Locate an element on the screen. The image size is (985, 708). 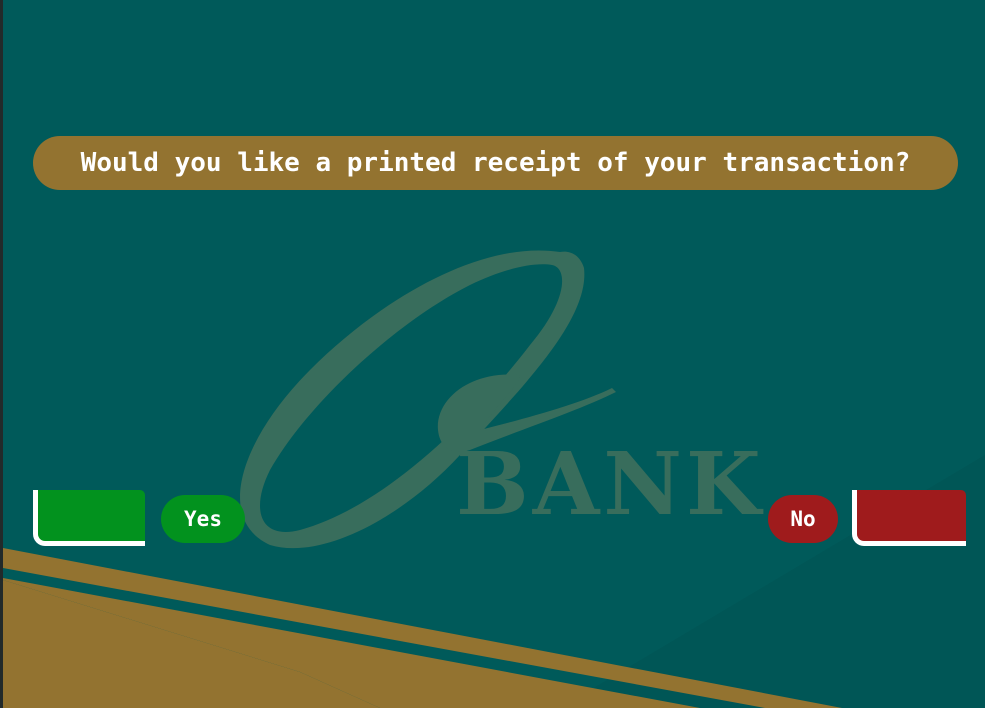
no-button: No is located at coordinates (803, 519).